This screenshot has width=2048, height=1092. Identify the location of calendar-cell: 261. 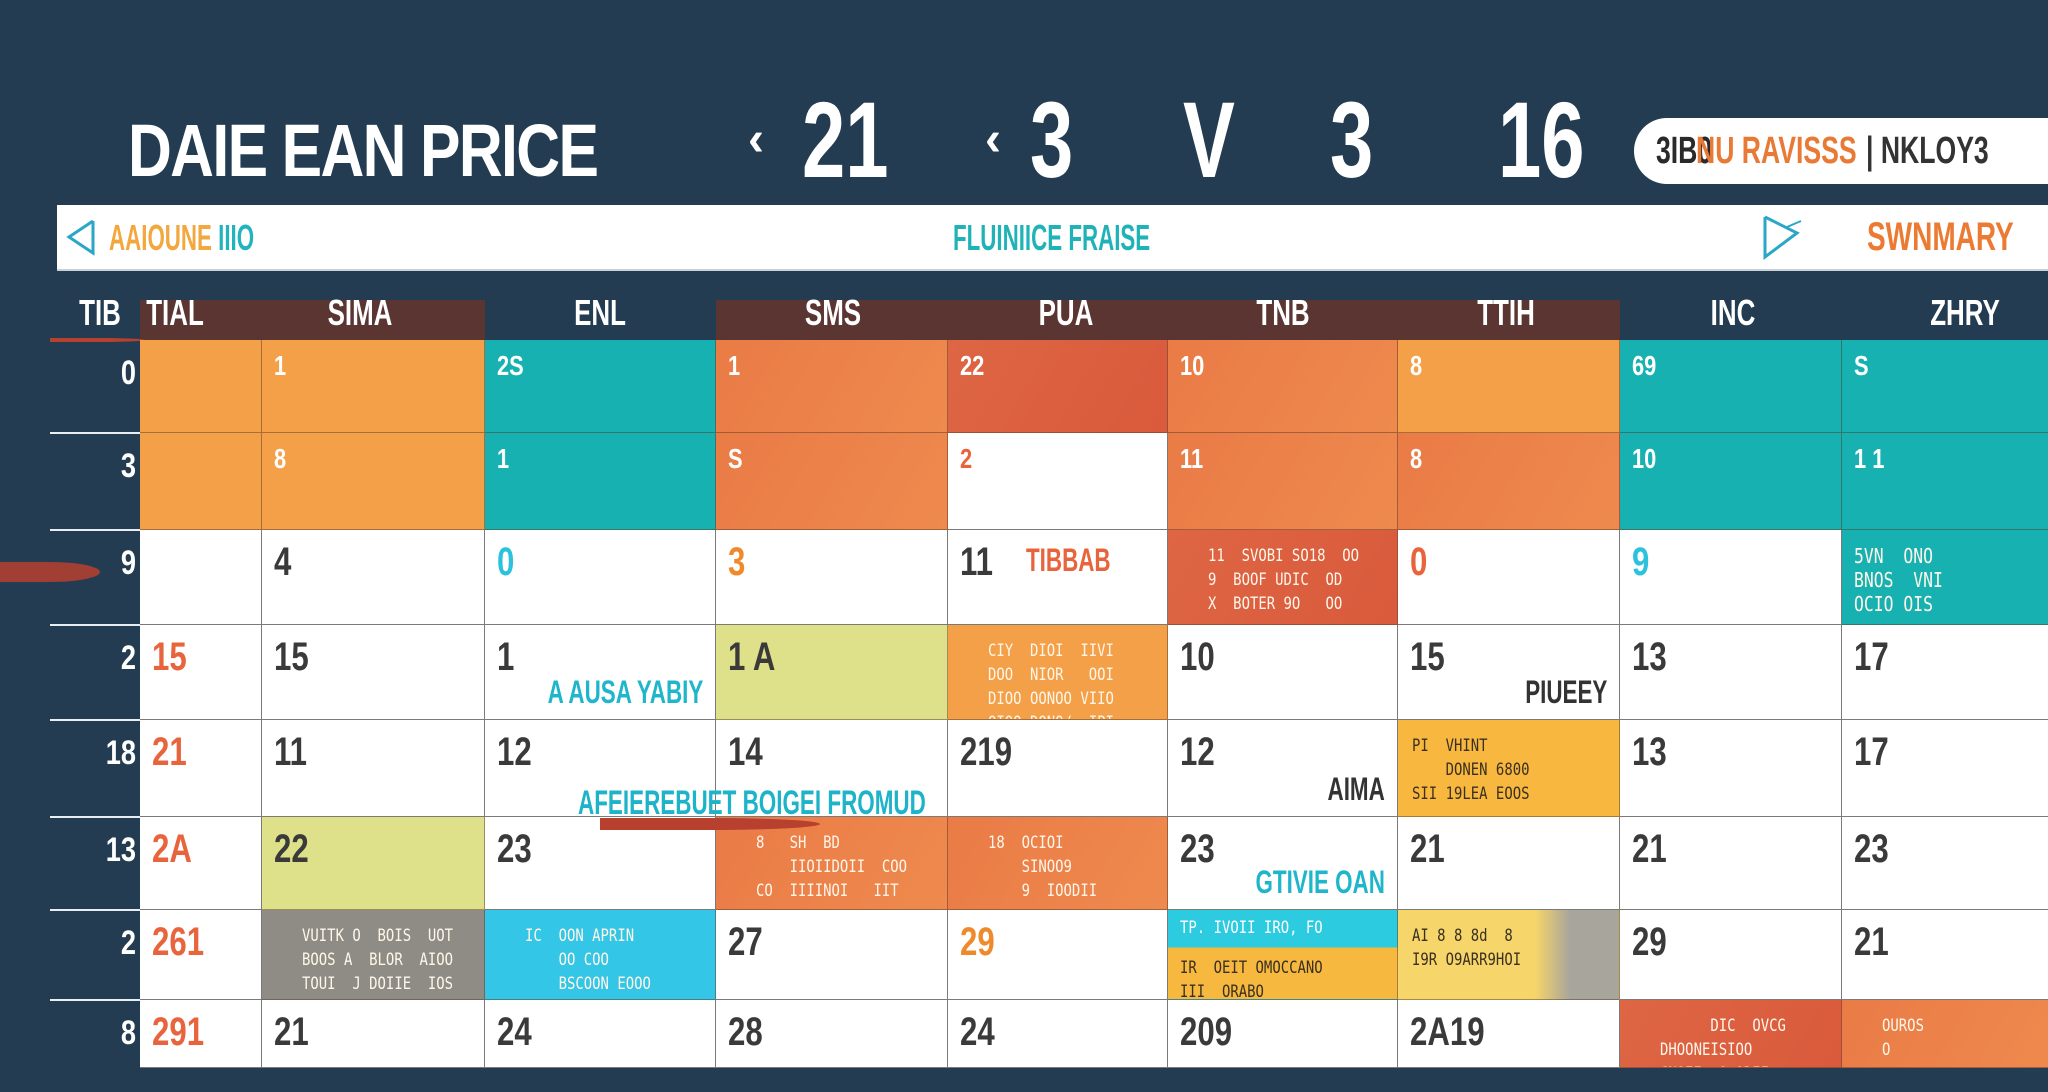
(201, 955).